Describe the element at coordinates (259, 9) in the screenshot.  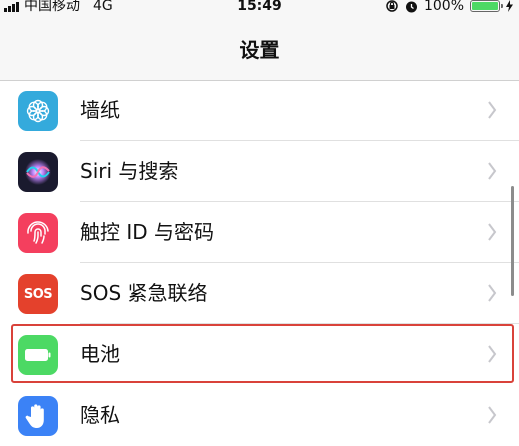
I see `status-bar: 中国移动 4G 15:49 100%` at that location.